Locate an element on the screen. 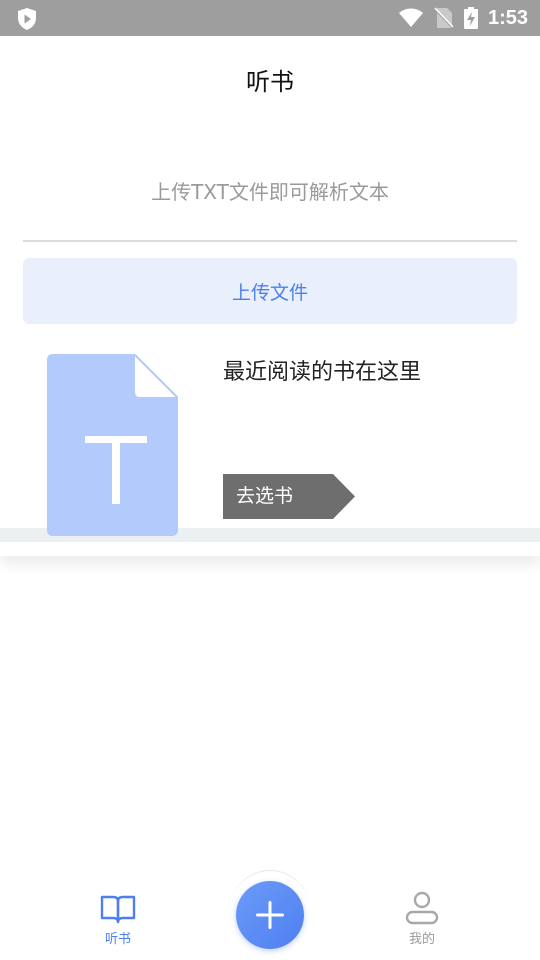 The width and height of the screenshot is (540, 960). divider is located at coordinates (270, 241).